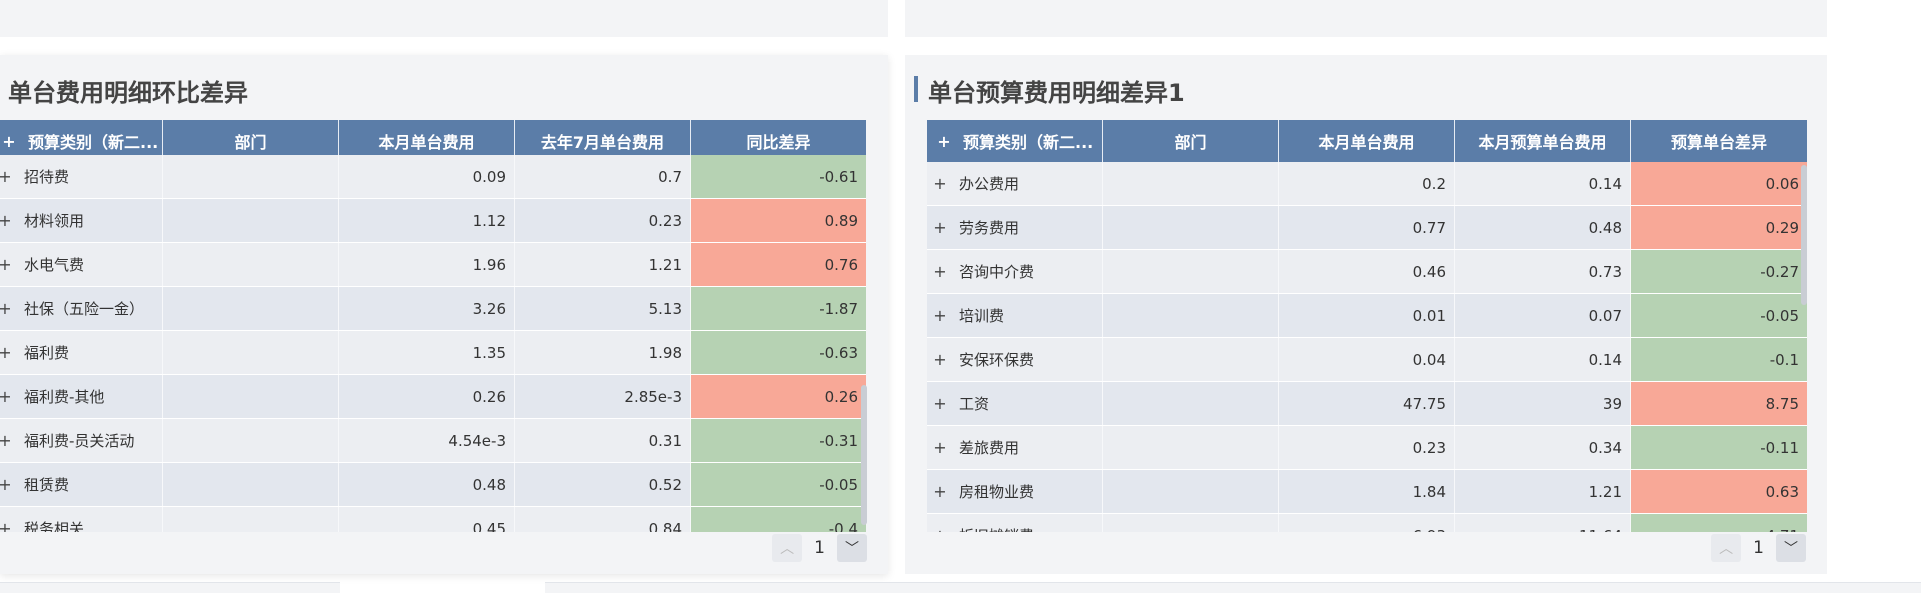  What do you see at coordinates (1015, 523) in the screenshot?
I see `category-cell: + 折旧摊销费` at bounding box center [1015, 523].